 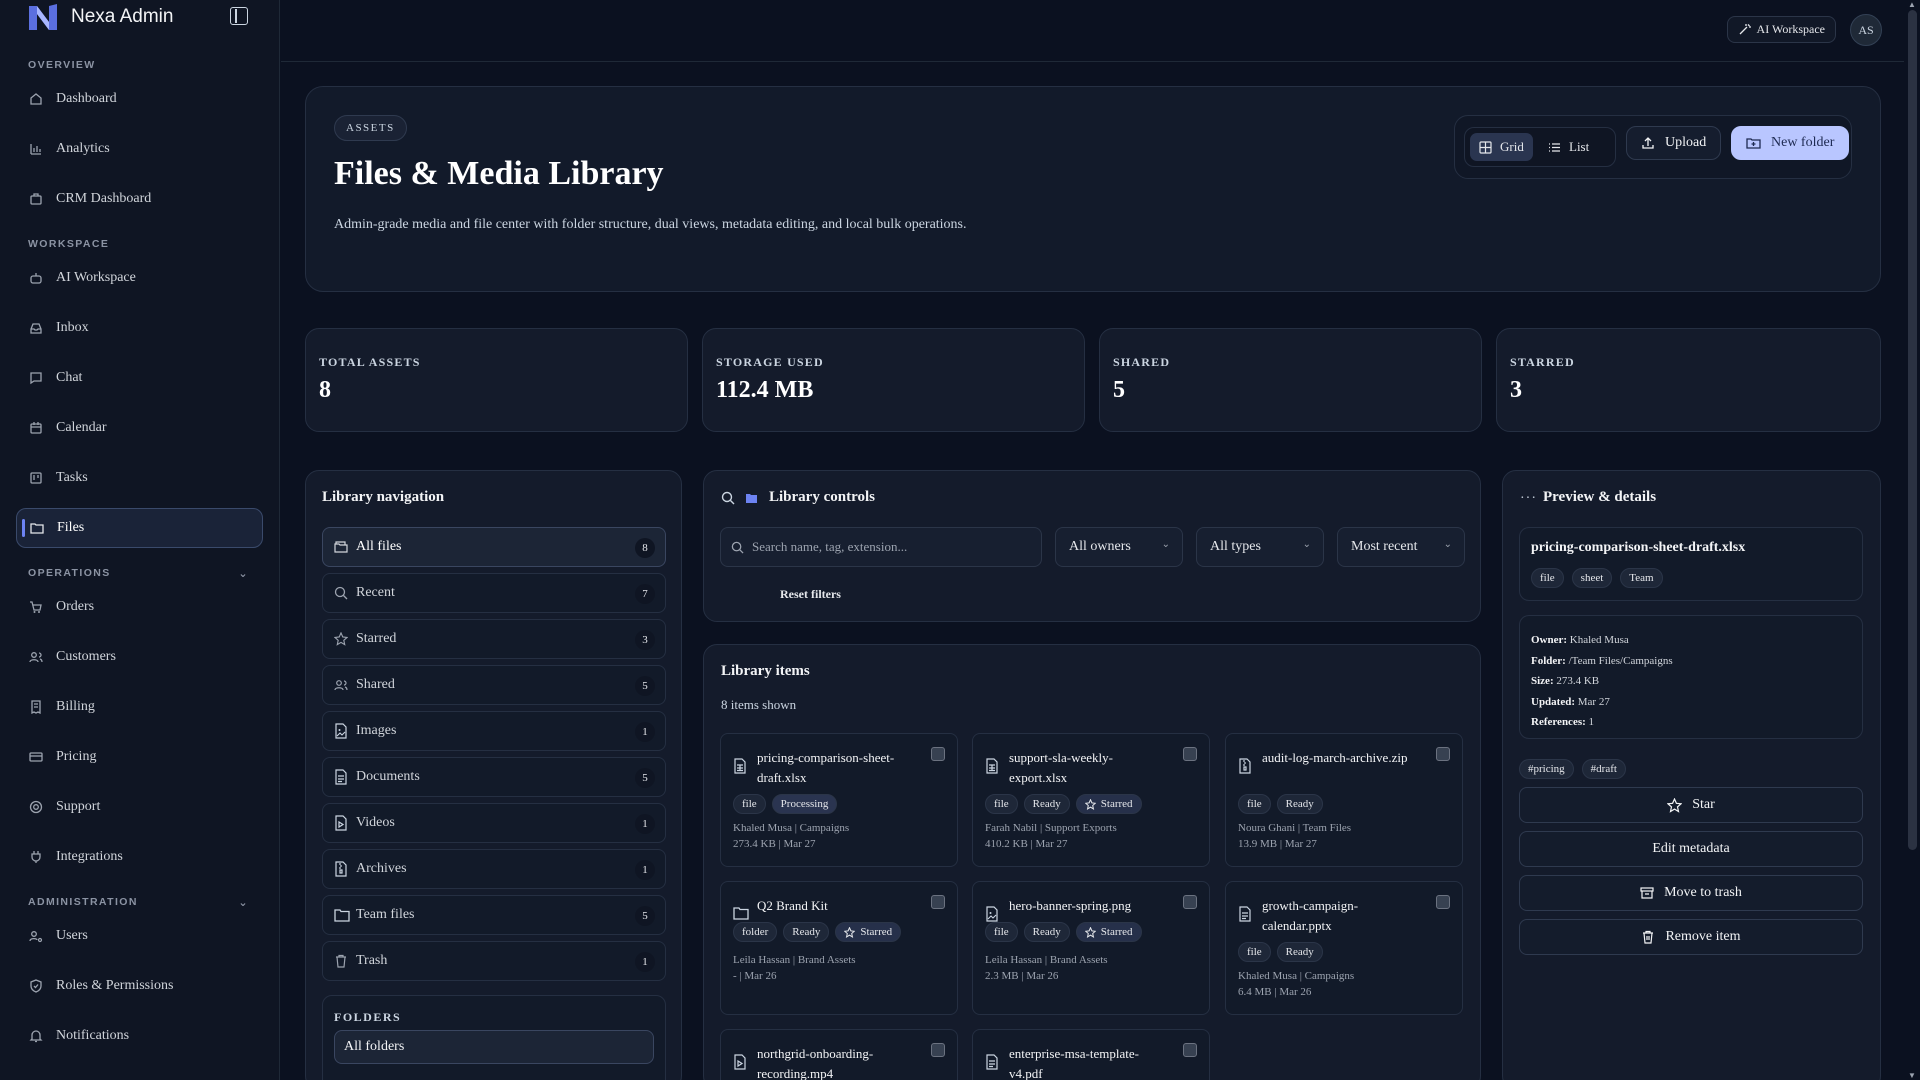 What do you see at coordinates (810, 594) in the screenshot?
I see `reset-filters-button: Reset filters` at bounding box center [810, 594].